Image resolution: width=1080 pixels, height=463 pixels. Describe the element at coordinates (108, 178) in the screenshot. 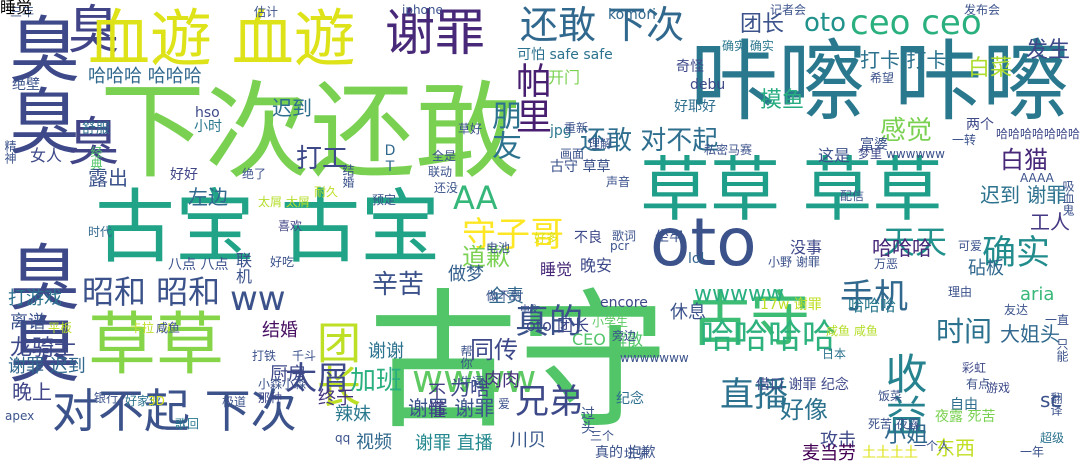

I see `cloud-word-luchu: 露出` at that location.